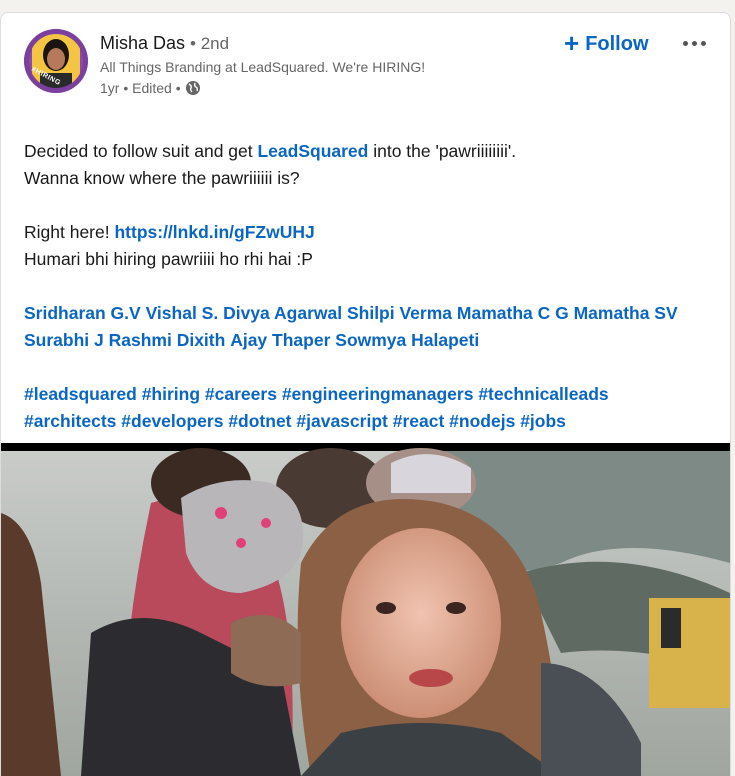  What do you see at coordinates (167, 340) in the screenshot?
I see `mention-link: Rashmi Dixith` at bounding box center [167, 340].